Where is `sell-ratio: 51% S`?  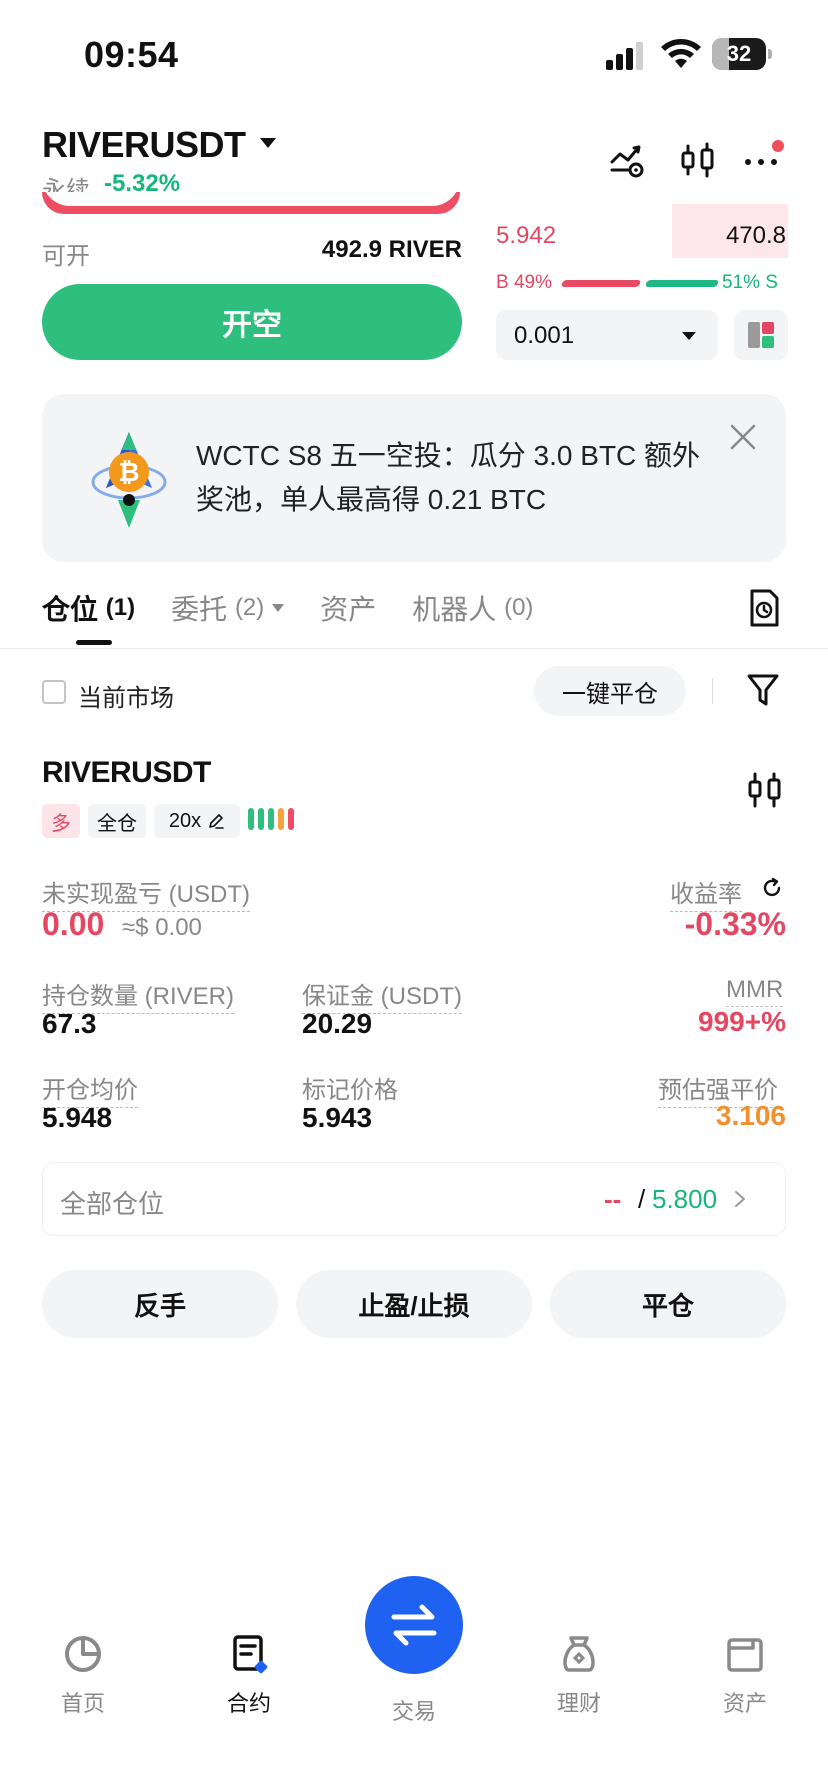
sell-ratio: 51% S is located at coordinates (750, 282).